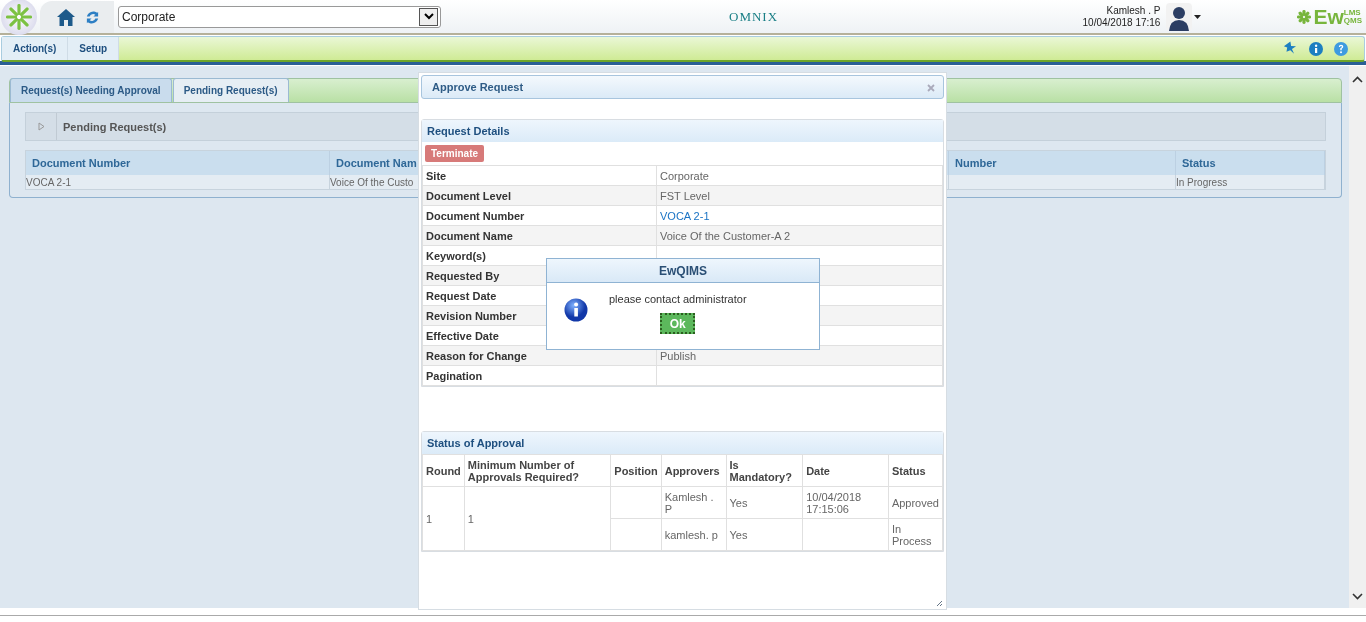 The width and height of the screenshot is (1366, 622). Describe the element at coordinates (115, 126) in the screenshot. I see `section-title: Pending Request(s)` at that location.